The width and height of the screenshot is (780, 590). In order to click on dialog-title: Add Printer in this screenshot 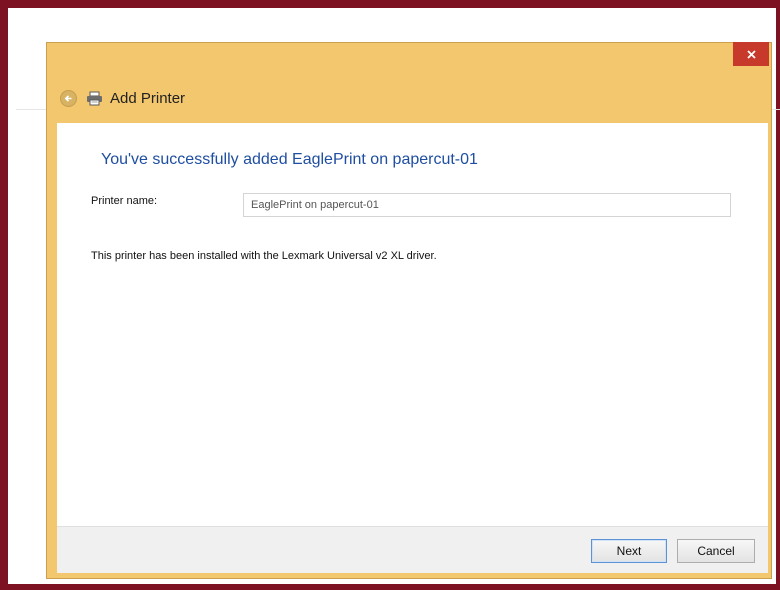, I will do `click(148, 98)`.